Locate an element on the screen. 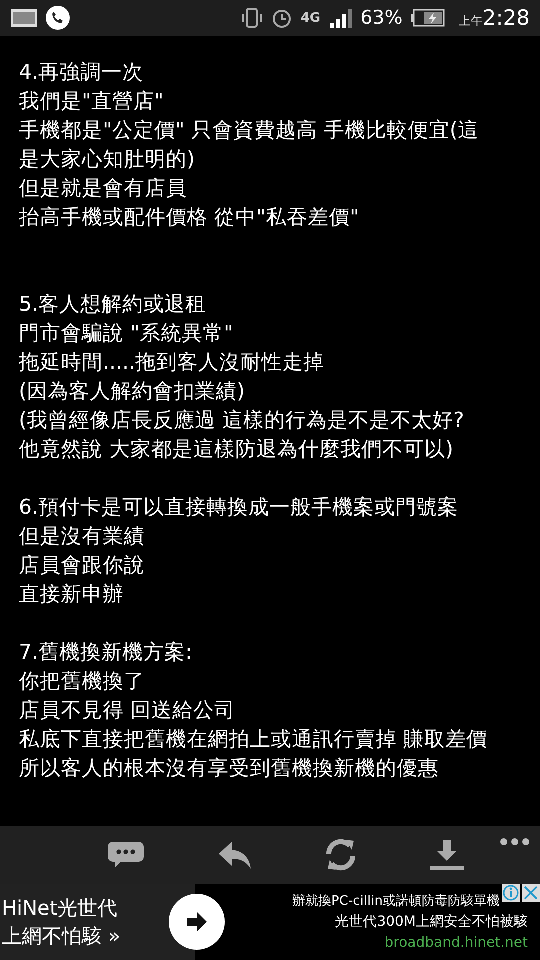 Image resolution: width=540 pixels, height=960 pixels. post-text-line: 直接新申辦 is located at coordinates (72, 594).